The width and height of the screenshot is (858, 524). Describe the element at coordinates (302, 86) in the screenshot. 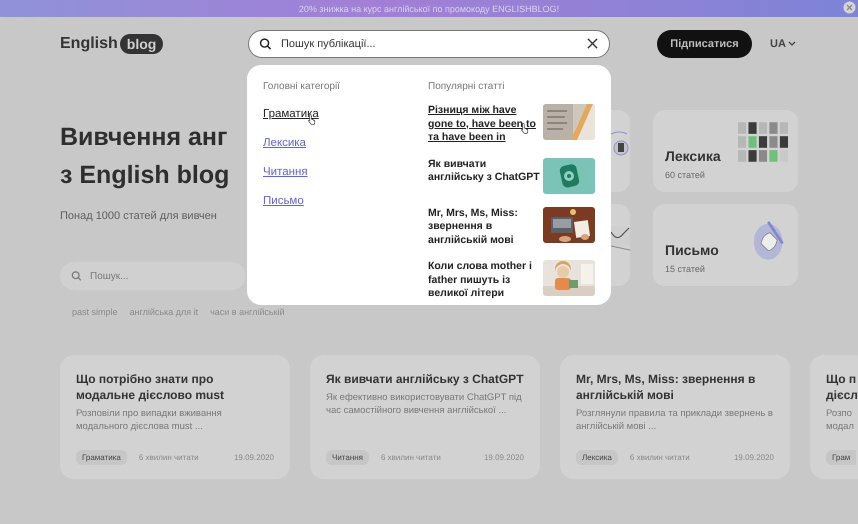

I see `section-heading: Головні категорії` at that location.